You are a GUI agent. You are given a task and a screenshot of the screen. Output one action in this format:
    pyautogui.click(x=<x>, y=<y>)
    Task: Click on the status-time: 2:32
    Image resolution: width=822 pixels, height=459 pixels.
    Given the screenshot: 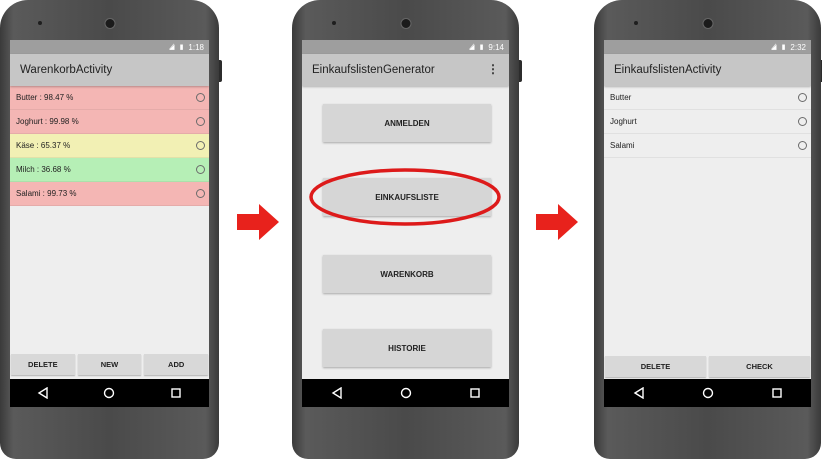 What is the action you would take?
    pyautogui.click(x=798, y=47)
    